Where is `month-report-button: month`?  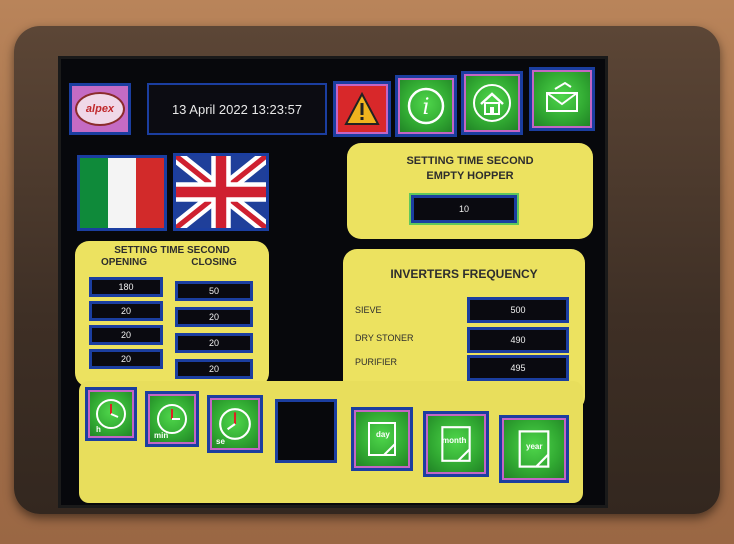
month-report-button: month is located at coordinates (456, 444).